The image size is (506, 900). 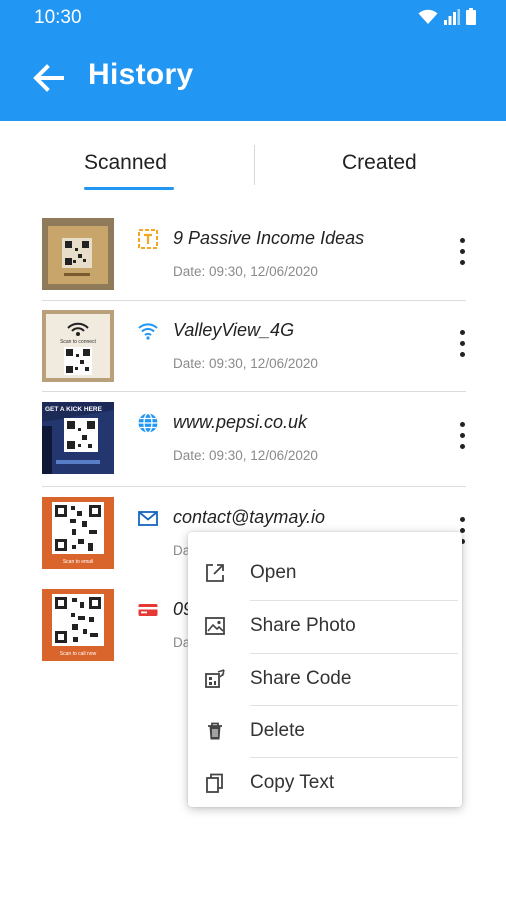 I want to click on menu-item-label: Copy Text, so click(x=292, y=782).